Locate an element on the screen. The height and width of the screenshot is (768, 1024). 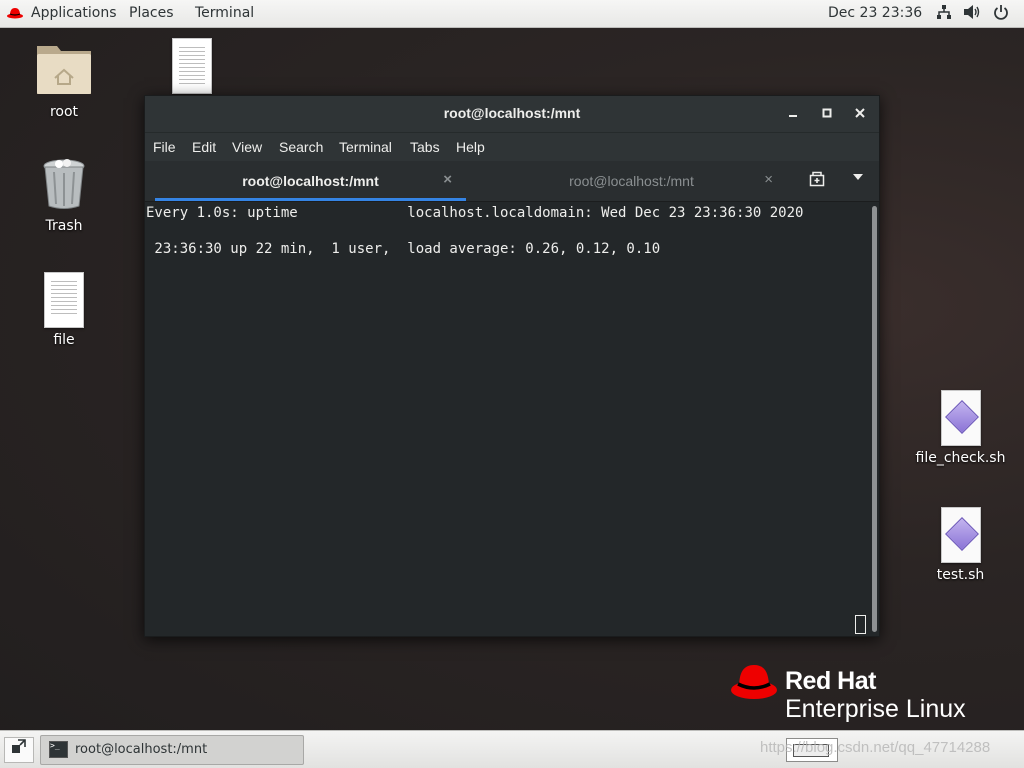
show-desktop-button is located at coordinates (19, 750).